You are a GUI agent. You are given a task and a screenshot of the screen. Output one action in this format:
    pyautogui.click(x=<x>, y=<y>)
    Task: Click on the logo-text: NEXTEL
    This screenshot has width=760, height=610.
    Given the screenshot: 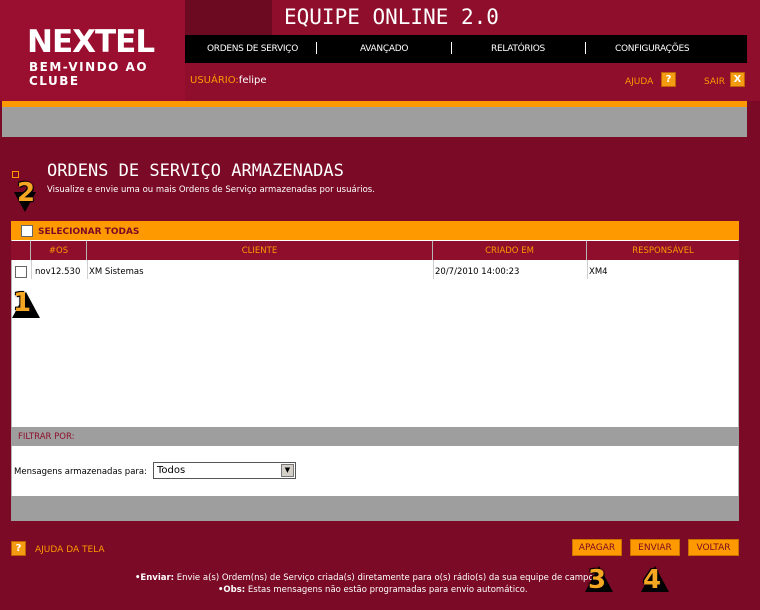 What is the action you would take?
    pyautogui.click(x=91, y=42)
    